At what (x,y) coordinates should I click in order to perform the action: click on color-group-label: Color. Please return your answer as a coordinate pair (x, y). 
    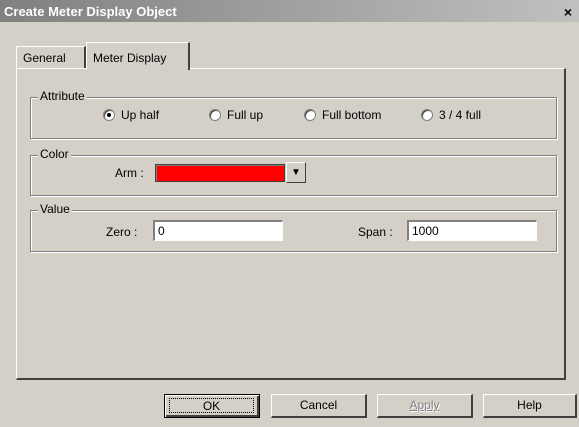
    Looking at the image, I should click on (54, 154).